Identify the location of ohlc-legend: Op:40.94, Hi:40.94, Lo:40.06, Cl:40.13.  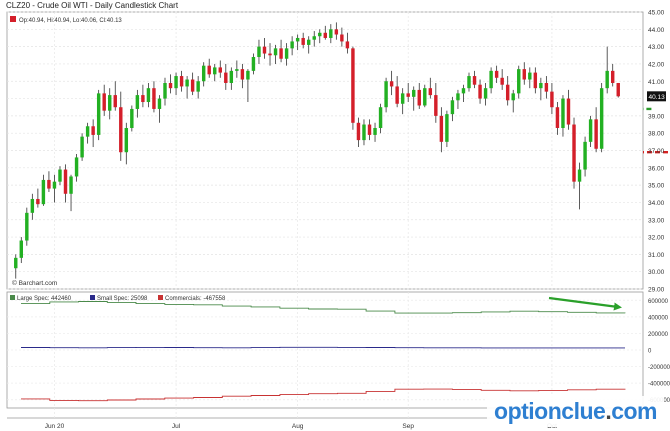
(70, 21).